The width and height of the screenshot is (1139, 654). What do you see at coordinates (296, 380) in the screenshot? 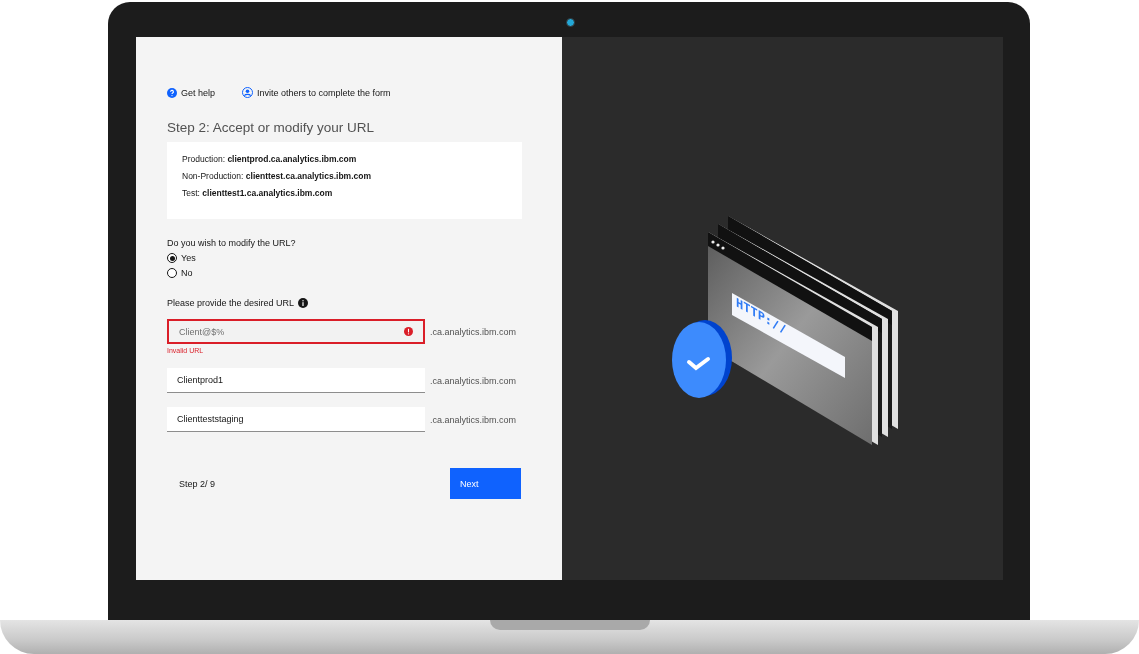
I see `url-input-field: Clientprod1` at bounding box center [296, 380].